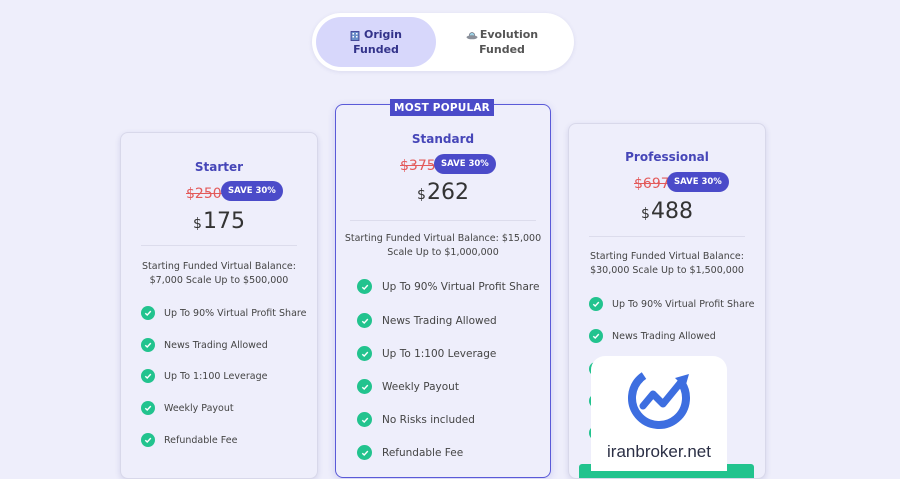 The width and height of the screenshot is (900, 479). I want to click on balance-line-1: Starting Funded Virtual Balance: $15,000, so click(443, 238).